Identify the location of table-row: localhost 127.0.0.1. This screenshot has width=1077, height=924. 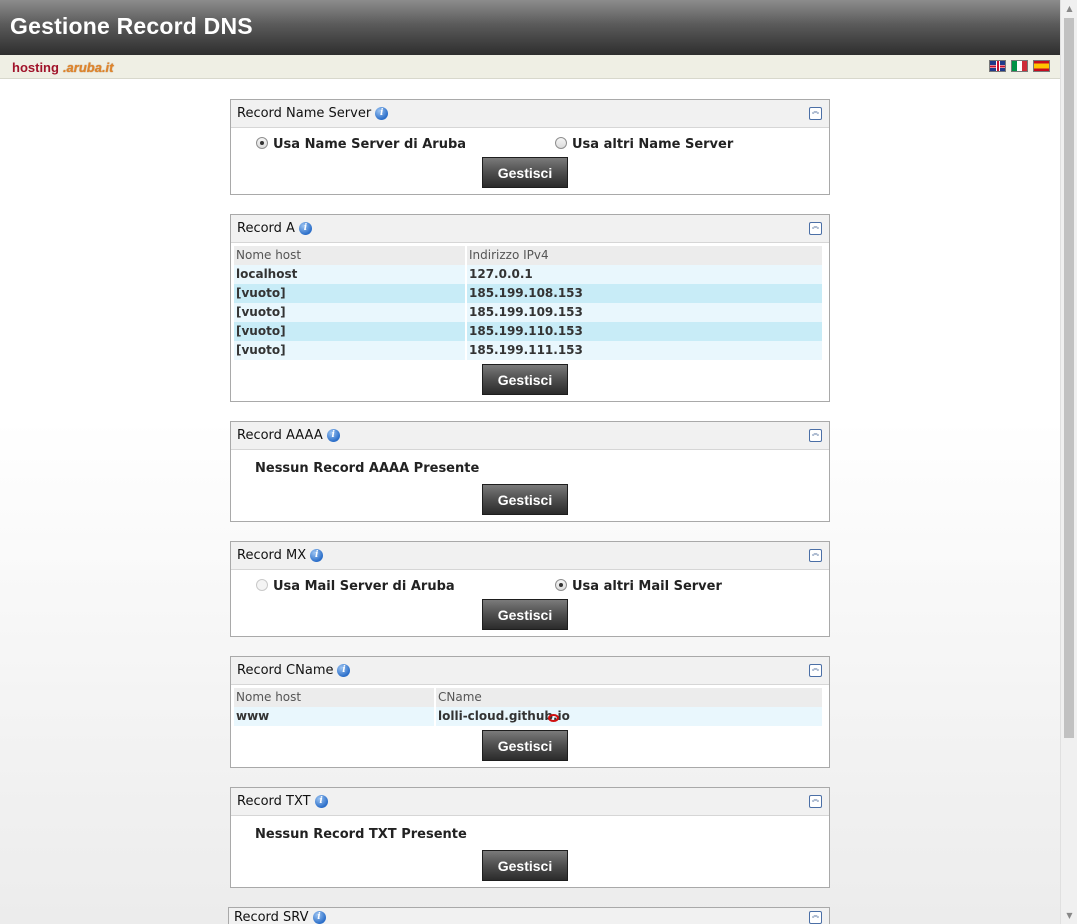
(529, 274).